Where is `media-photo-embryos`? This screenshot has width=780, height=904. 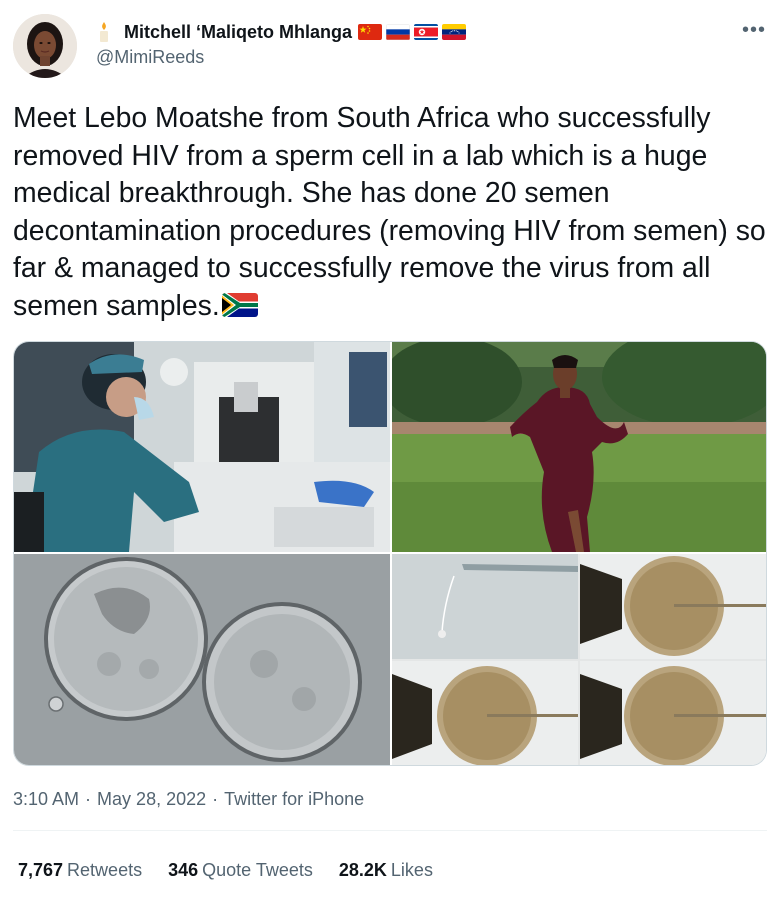 media-photo-embryos is located at coordinates (202, 659).